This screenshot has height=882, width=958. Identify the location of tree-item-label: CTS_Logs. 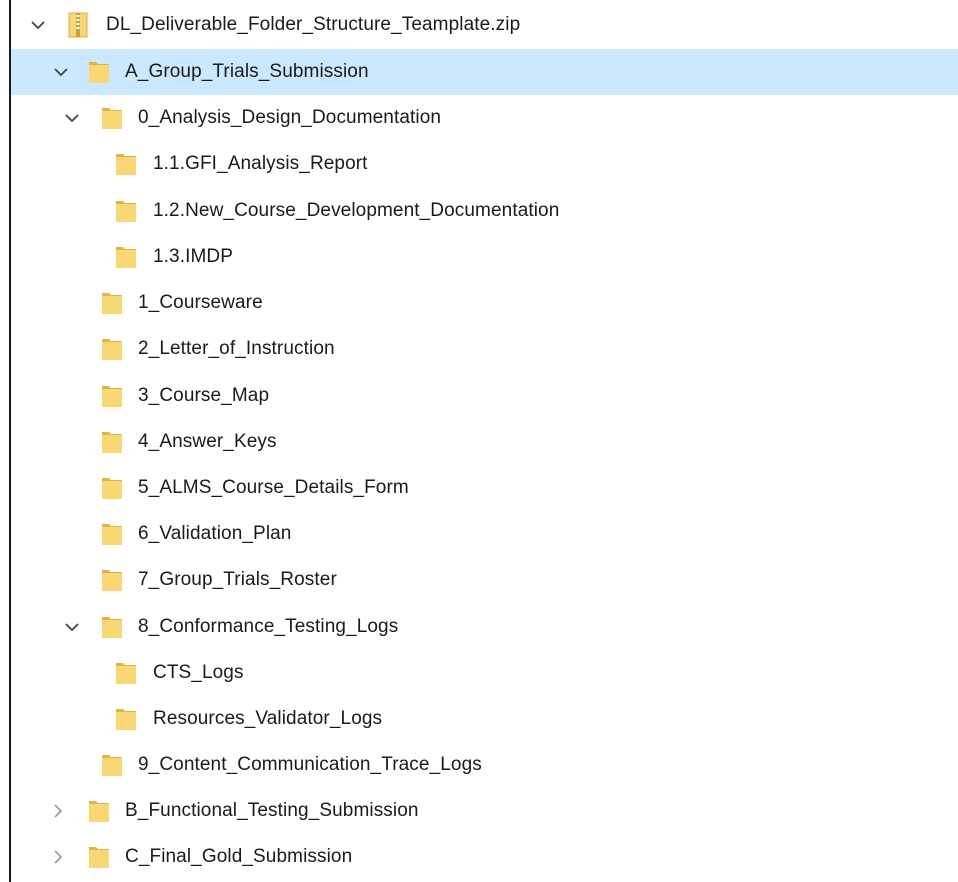
(198, 672).